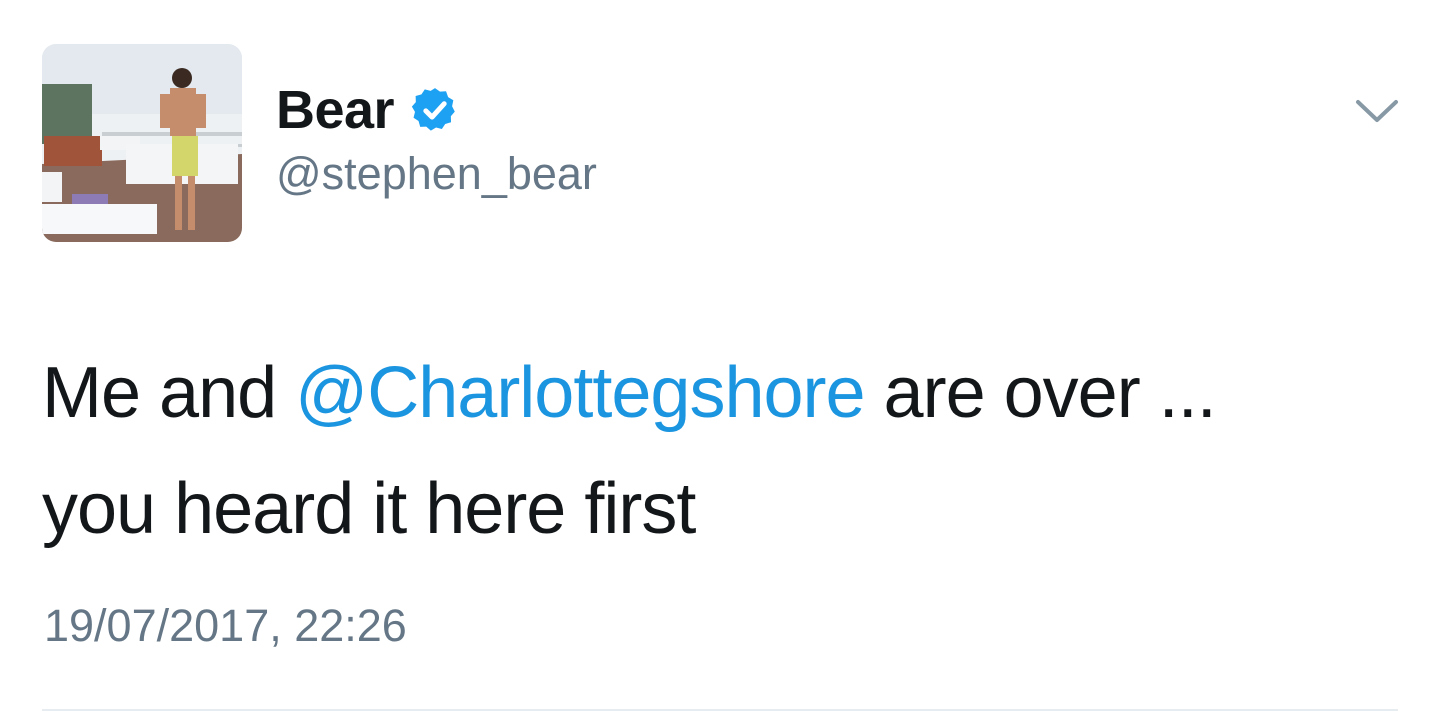 This screenshot has height=713, width=1440. Describe the element at coordinates (225, 626) in the screenshot. I see `tweet-timestamp: 19/07/2017, 22:26` at that location.